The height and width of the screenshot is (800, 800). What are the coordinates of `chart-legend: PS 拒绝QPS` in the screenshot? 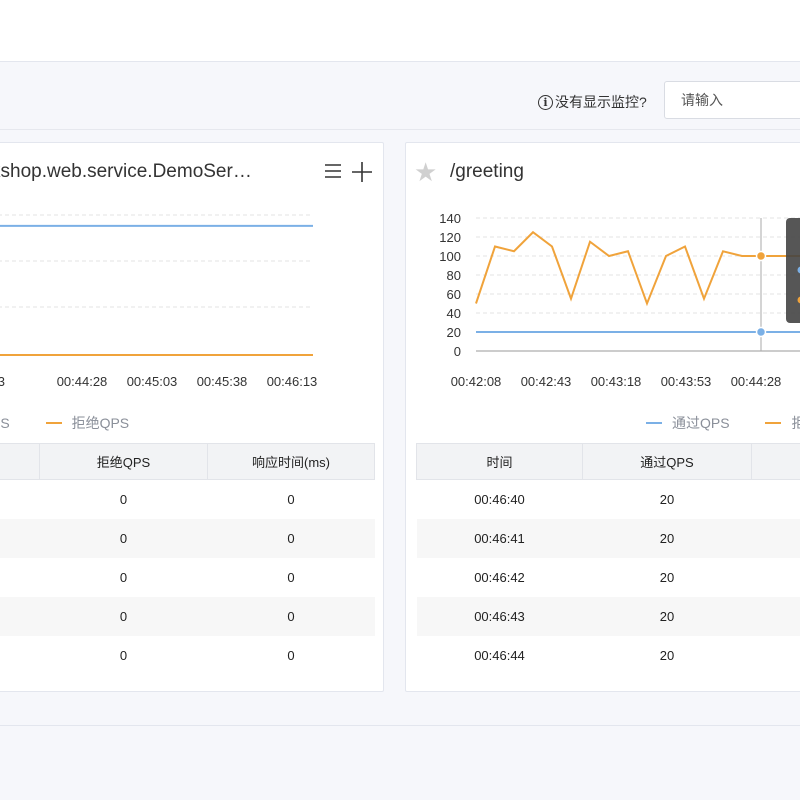 It's located at (80, 423).